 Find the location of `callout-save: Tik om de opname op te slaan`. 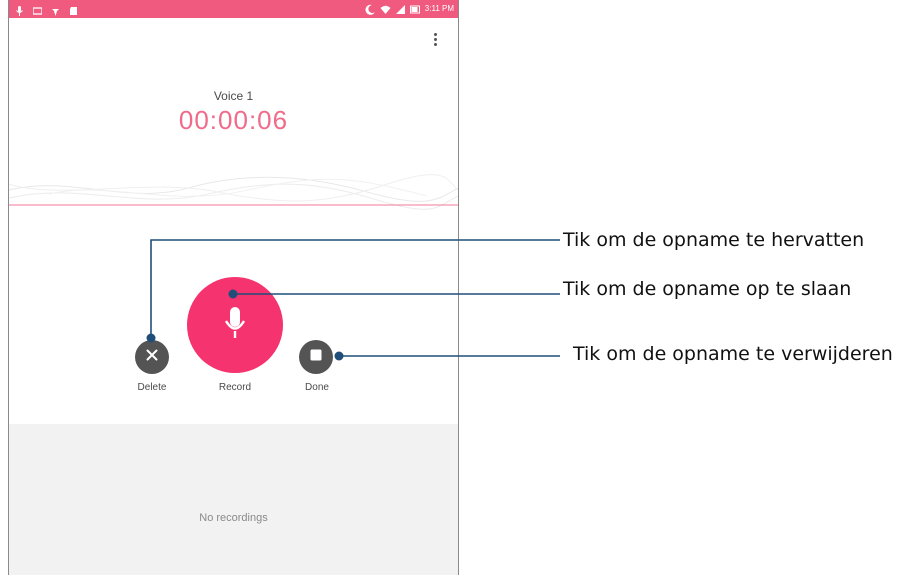

callout-save: Tik om de opname op te slaan is located at coordinates (707, 289).